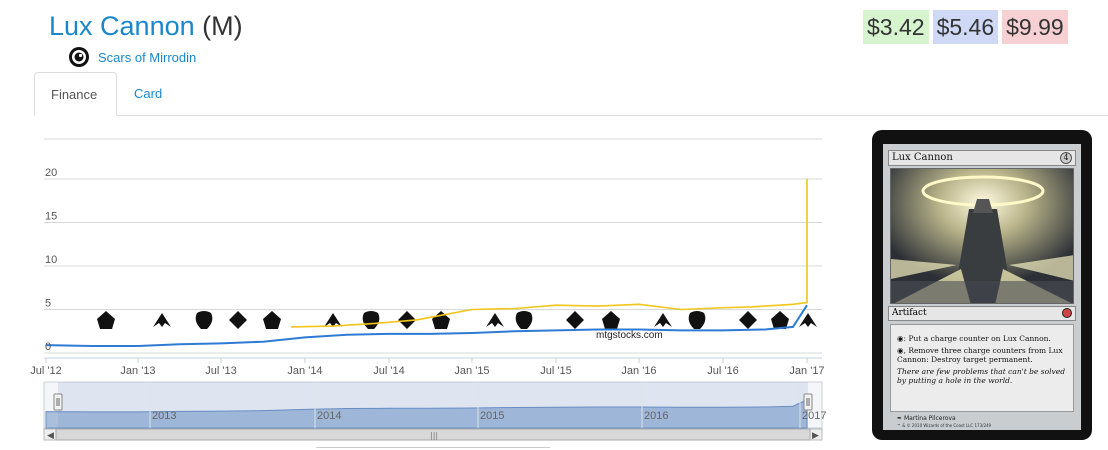  Describe the element at coordinates (51, 260) in the screenshot. I see `y-tick-label: 10` at that location.